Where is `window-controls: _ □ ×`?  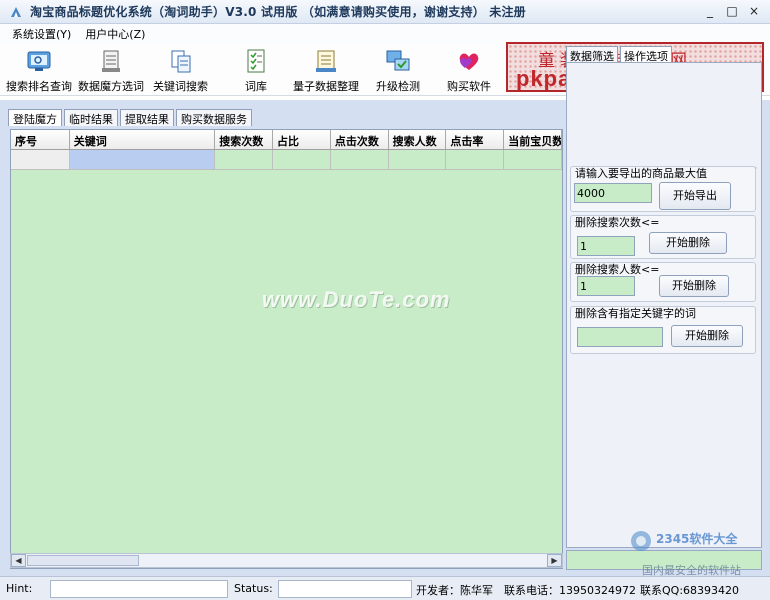
window-controls: _ □ × is located at coordinates (732, 12).